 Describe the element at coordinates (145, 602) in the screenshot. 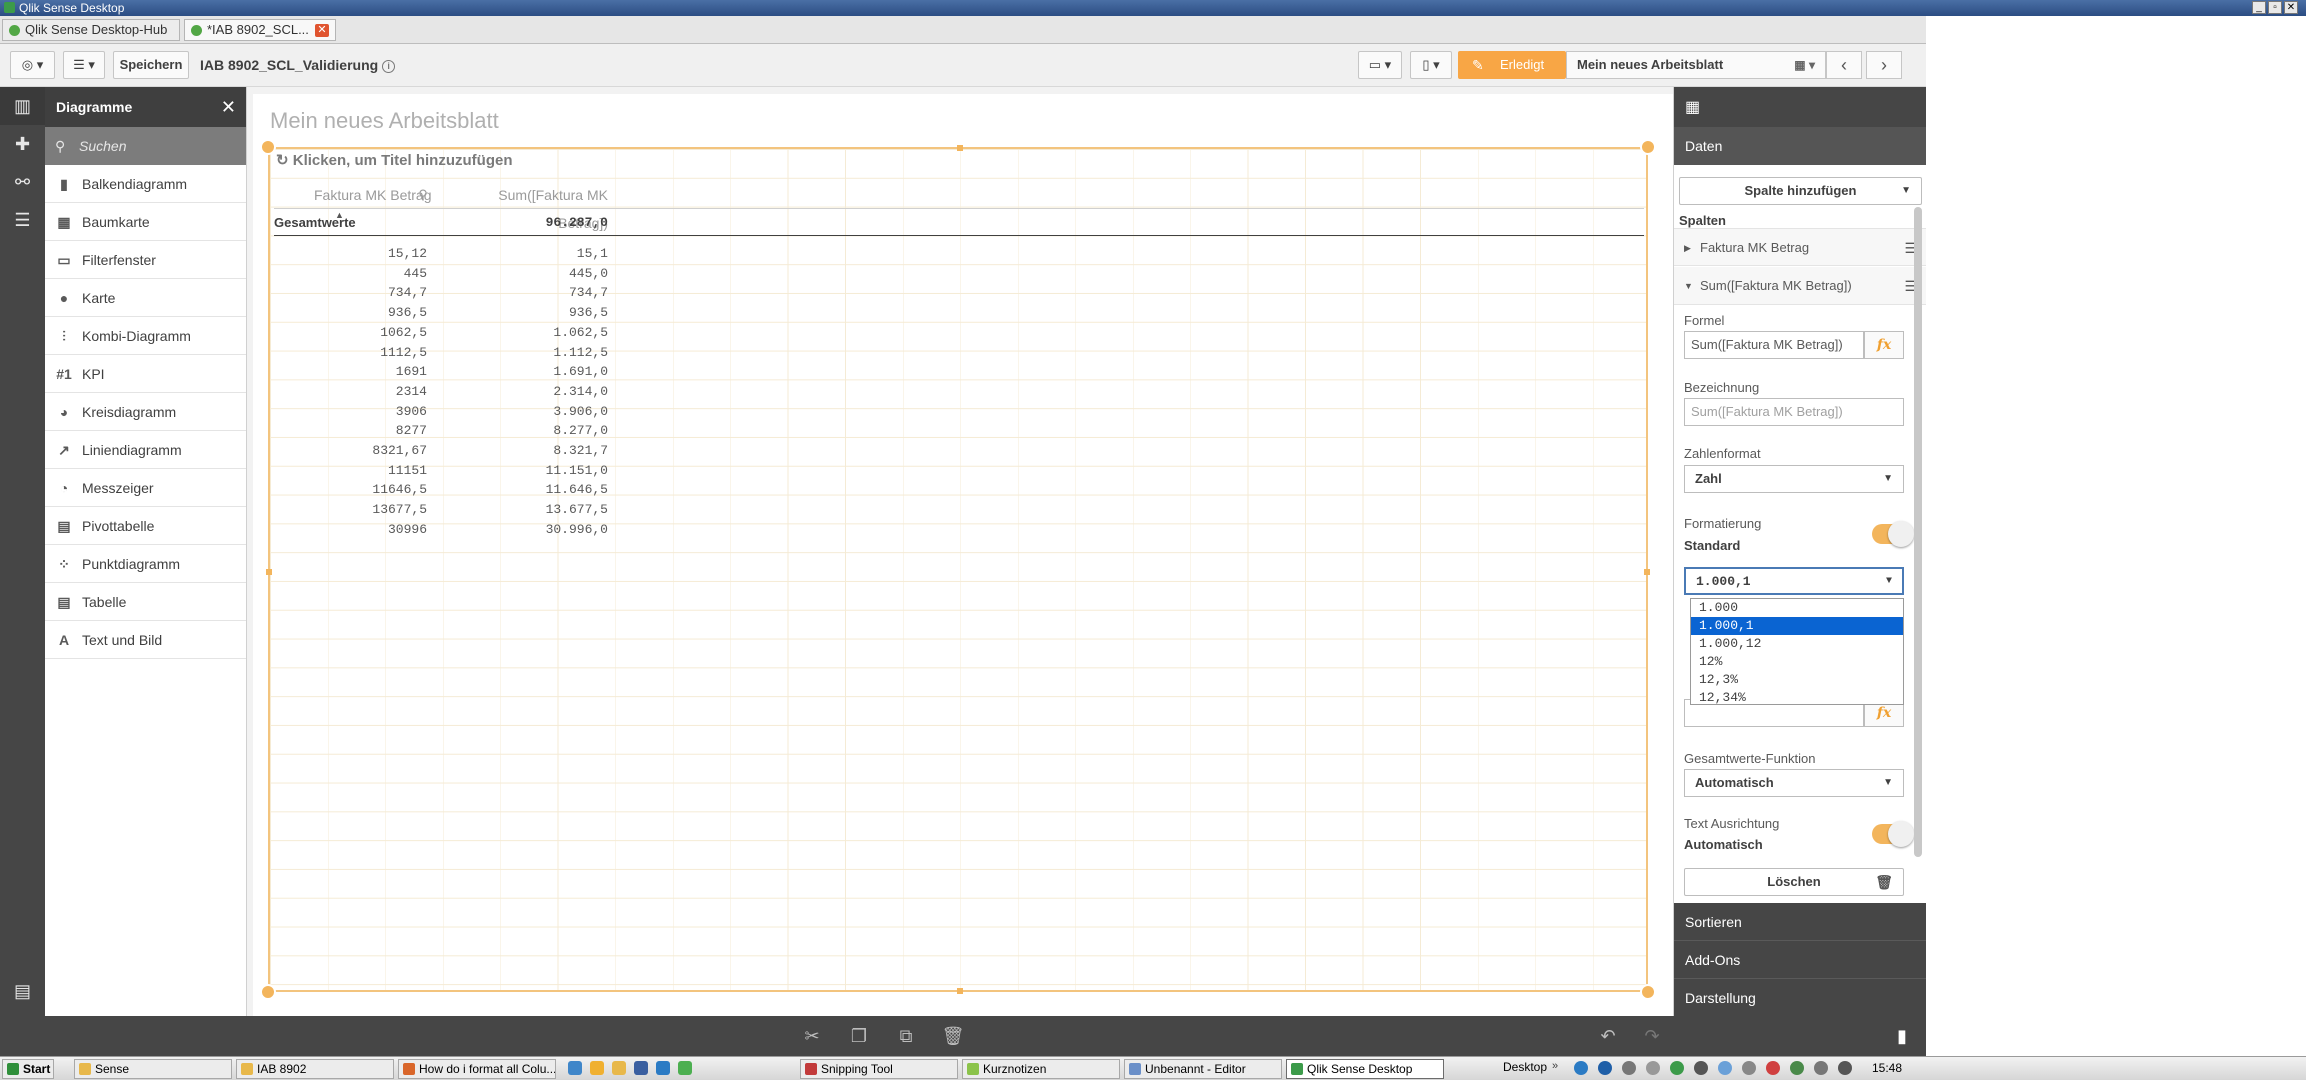

I see `chart-type-tabelle: ▤ Tabelle` at that location.